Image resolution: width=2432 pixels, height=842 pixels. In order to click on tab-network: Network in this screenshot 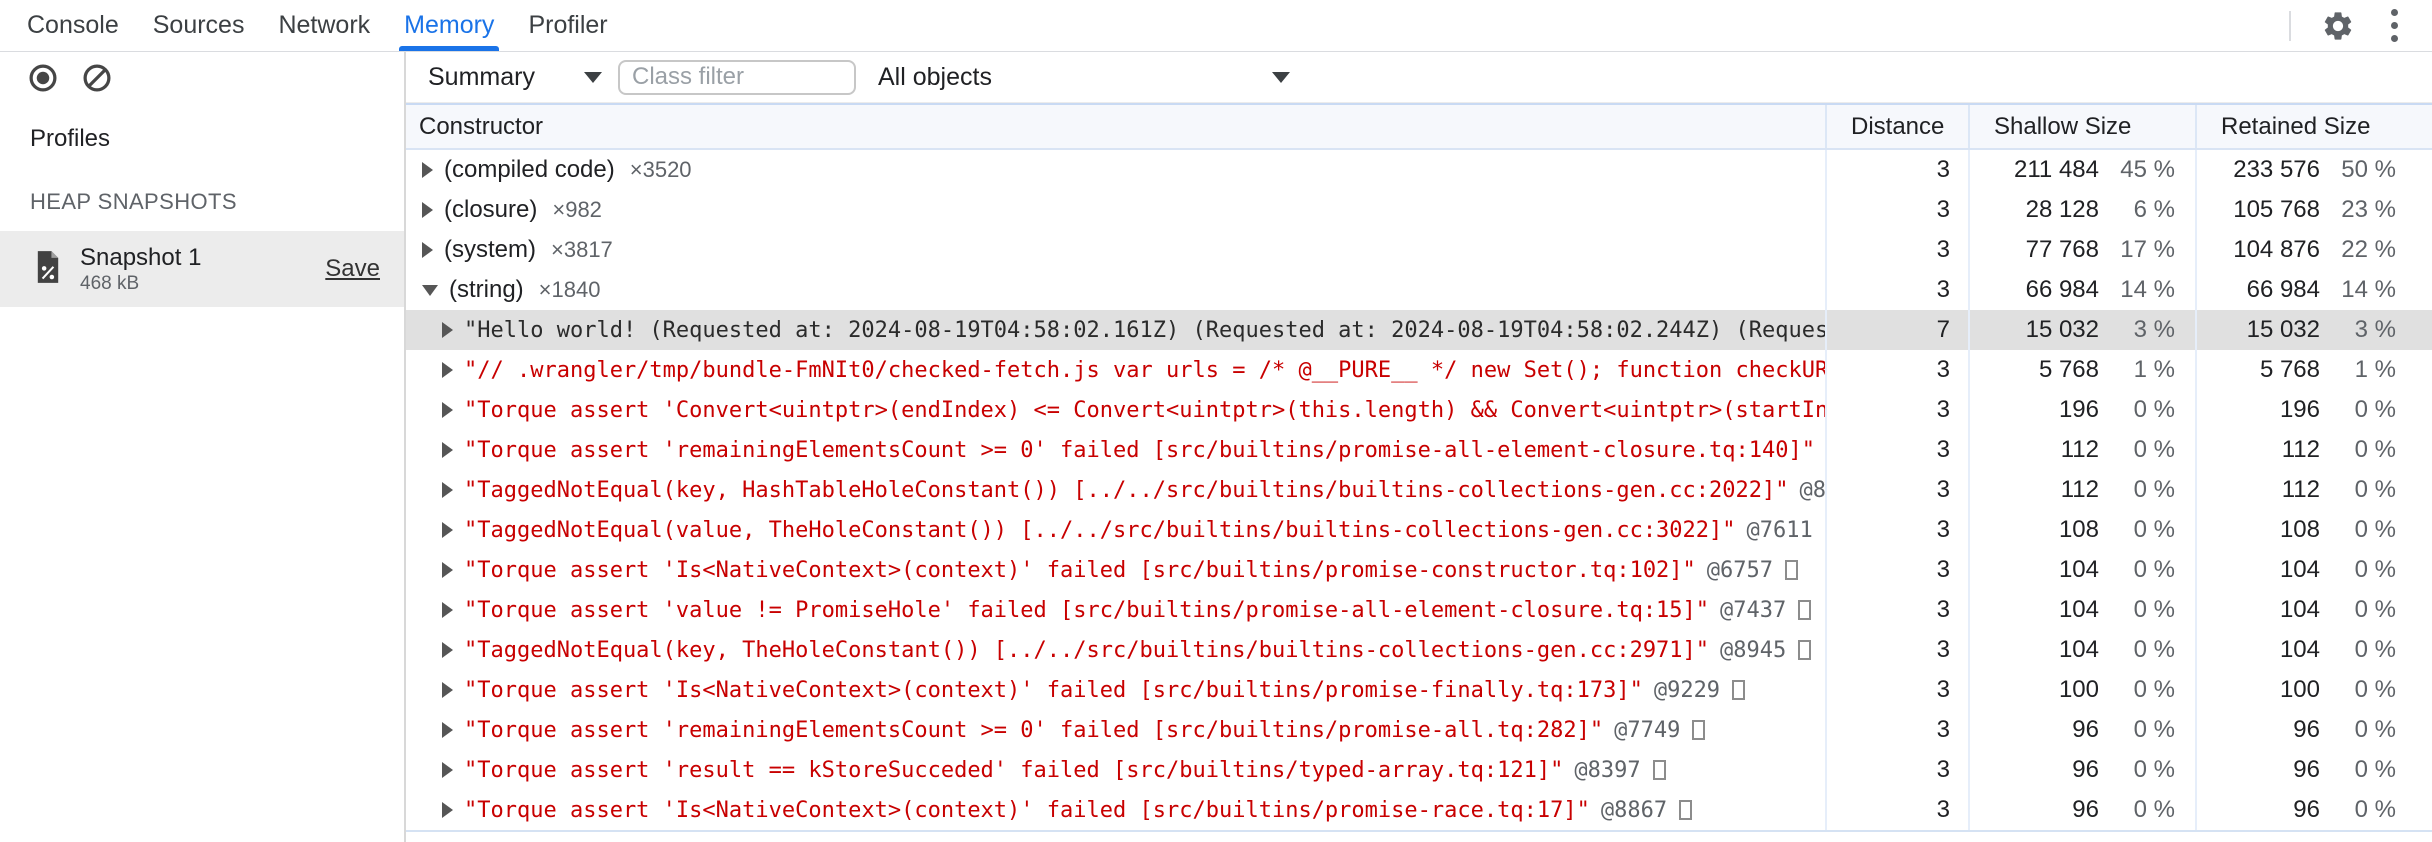, I will do `click(324, 25)`.